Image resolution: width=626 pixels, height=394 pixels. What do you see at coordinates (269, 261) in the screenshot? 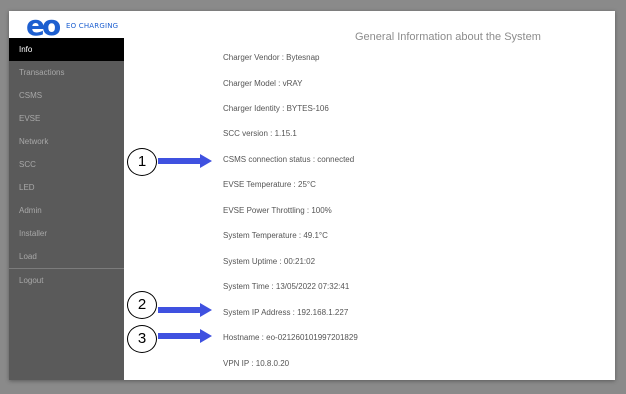
I see `info-system-uptime: System Uptime : 00:21:02` at bounding box center [269, 261].